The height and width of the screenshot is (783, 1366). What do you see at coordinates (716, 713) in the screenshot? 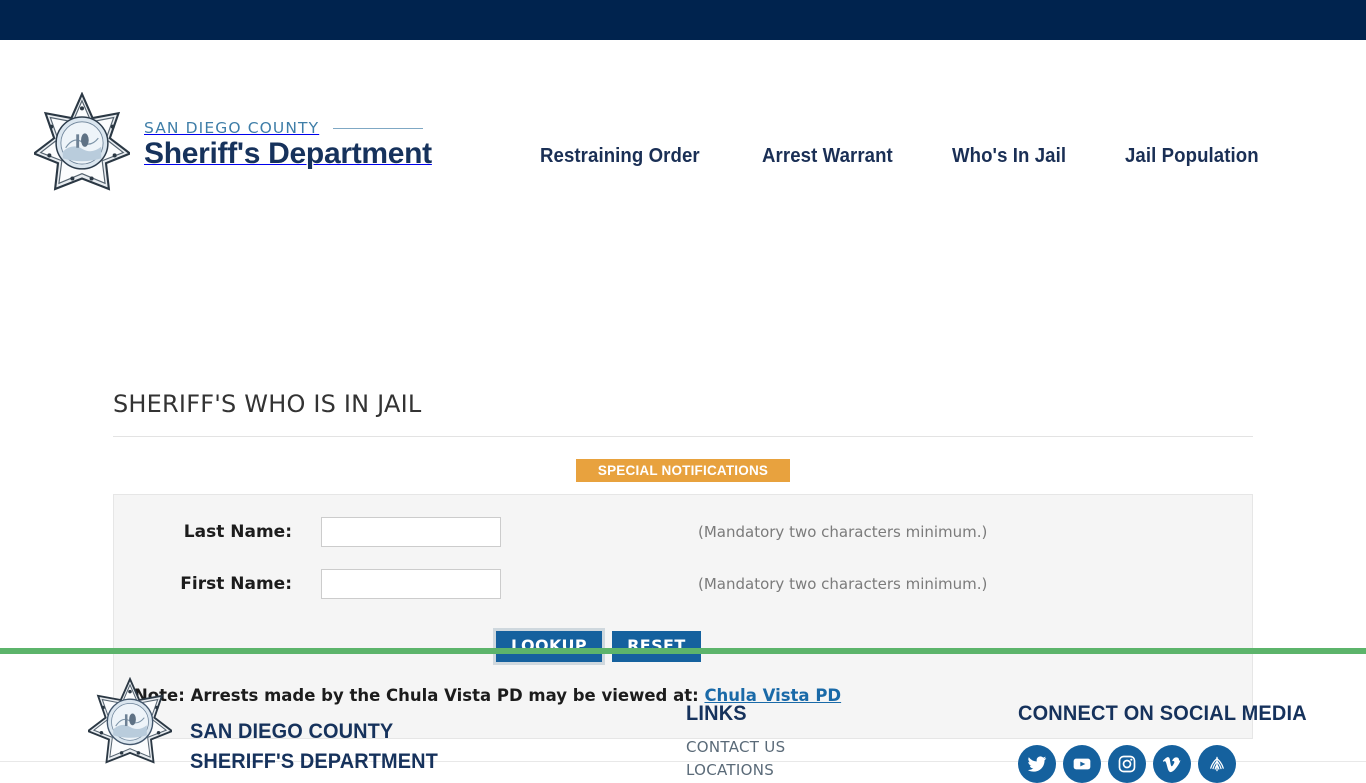
I see `footer-links-heading: LINKS` at bounding box center [716, 713].